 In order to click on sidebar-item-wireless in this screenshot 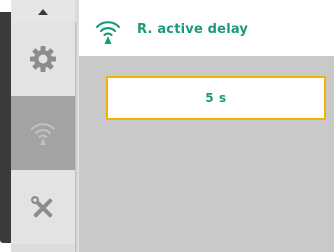, I will do `click(43, 133)`.